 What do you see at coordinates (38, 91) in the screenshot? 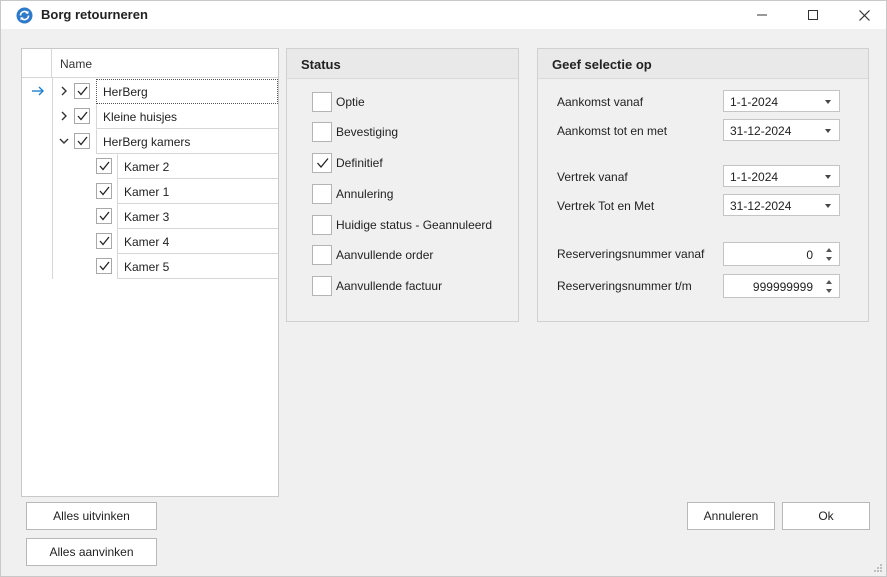
I see `current-row-arrow-icon` at bounding box center [38, 91].